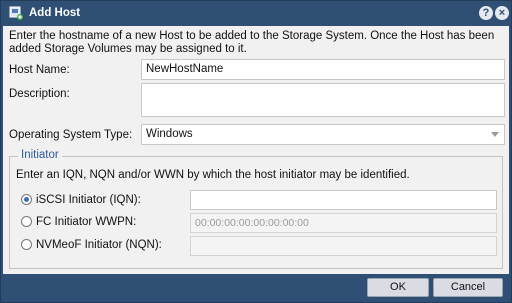  I want to click on ok-button: OK, so click(398, 287).